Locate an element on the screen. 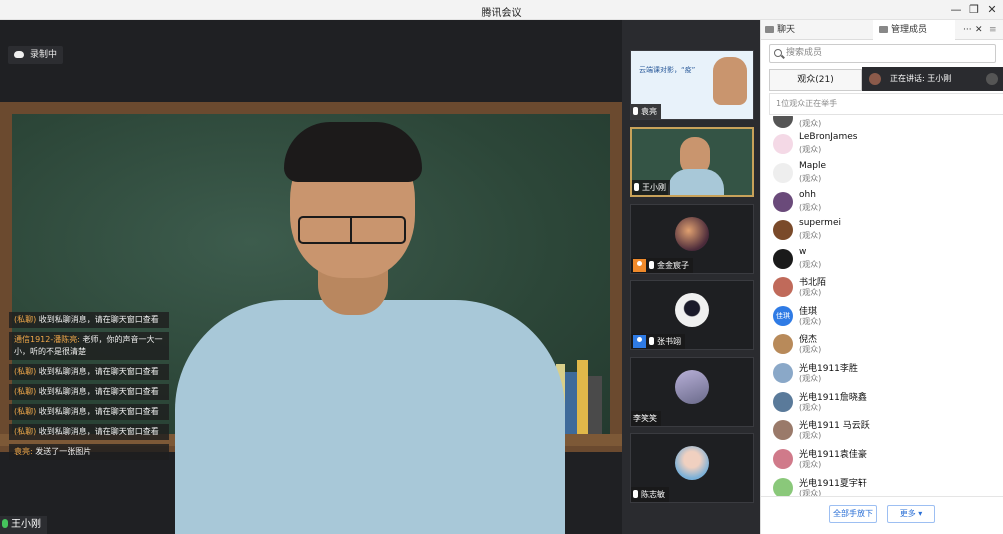 The image size is (1003, 534). cloud-icon is located at coordinates (19, 54).